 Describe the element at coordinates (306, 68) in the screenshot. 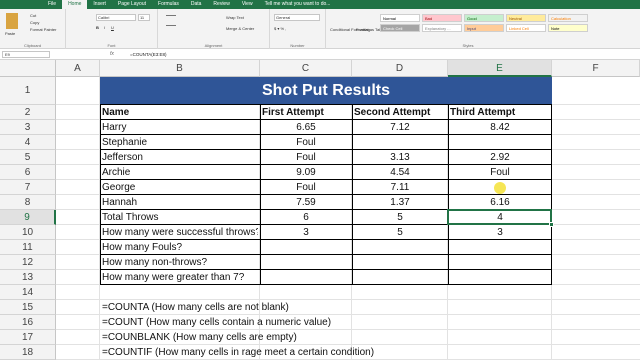

I see `column-header-c: C` at that location.